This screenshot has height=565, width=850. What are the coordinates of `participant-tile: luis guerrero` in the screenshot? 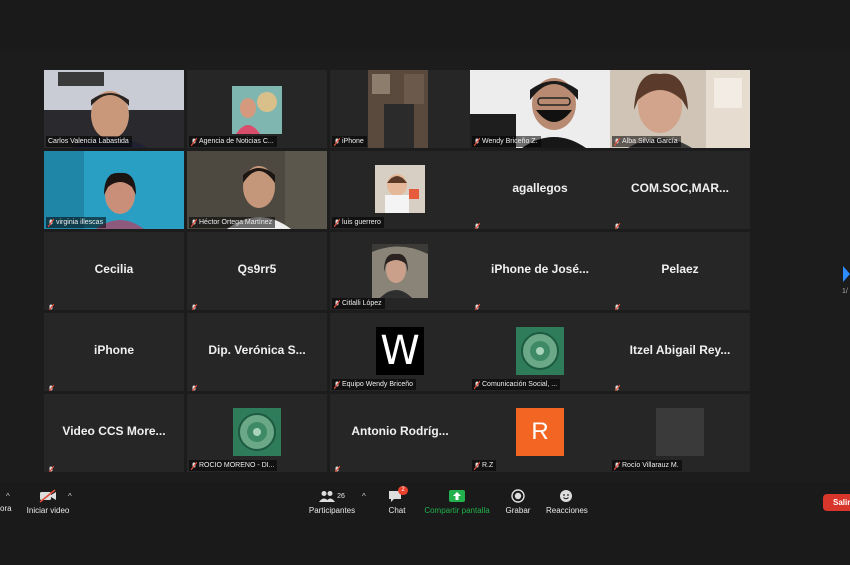 It's located at (400, 190).